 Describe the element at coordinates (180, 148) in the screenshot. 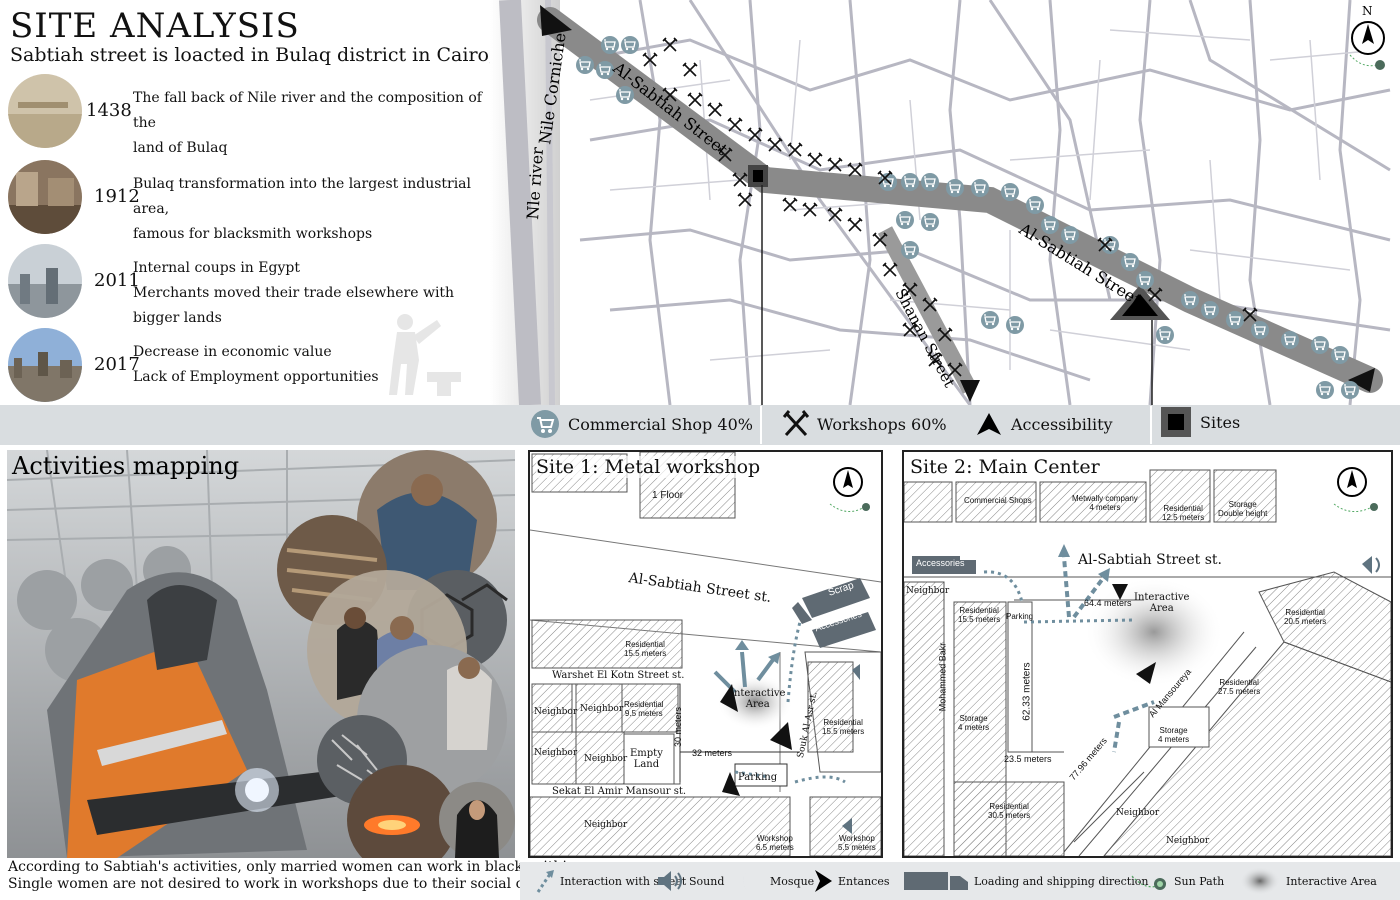

I see `timeline-text: land of Bulaq` at that location.